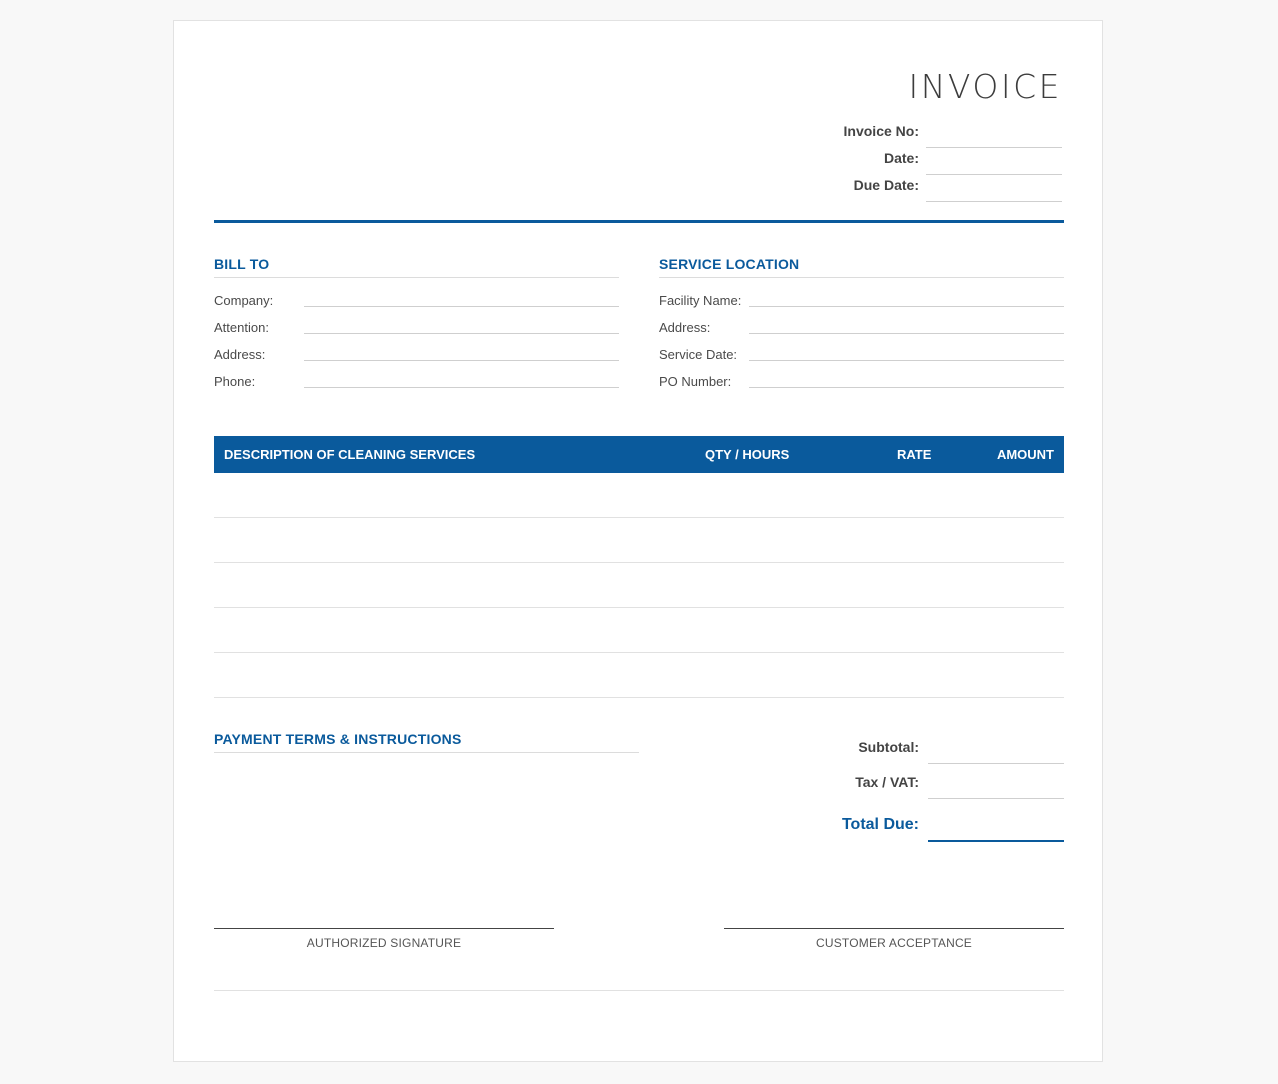 The width and height of the screenshot is (1278, 1084). Describe the element at coordinates (244, 300) in the screenshot. I see `bill-to-company-label: Company:` at that location.